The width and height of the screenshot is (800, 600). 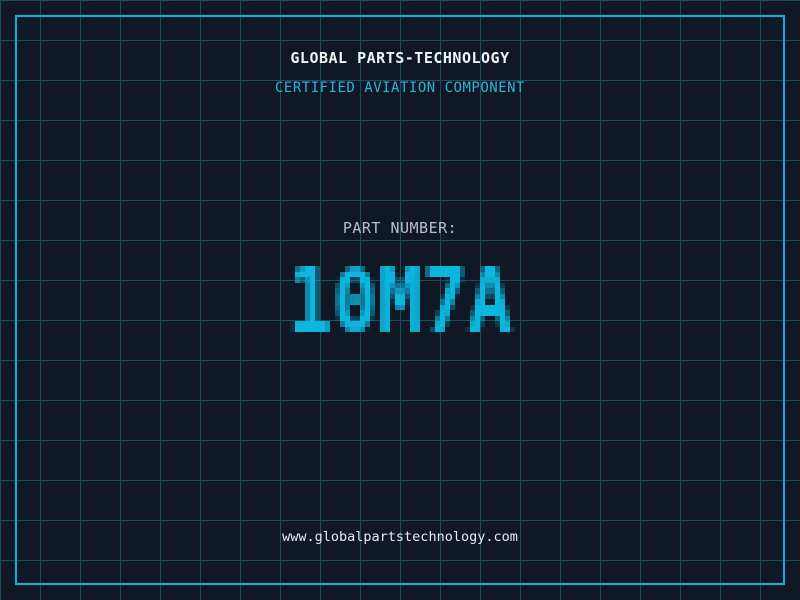 I want to click on part-number-label: PART NUMBER:, so click(x=400, y=228).